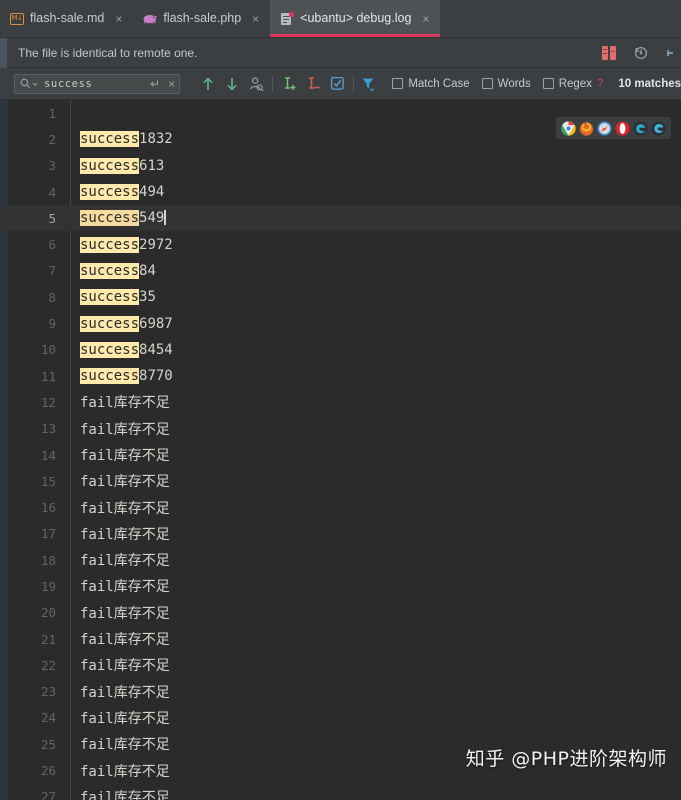 Image resolution: width=681 pixels, height=800 pixels. I want to click on caret-group, so click(313, 84).